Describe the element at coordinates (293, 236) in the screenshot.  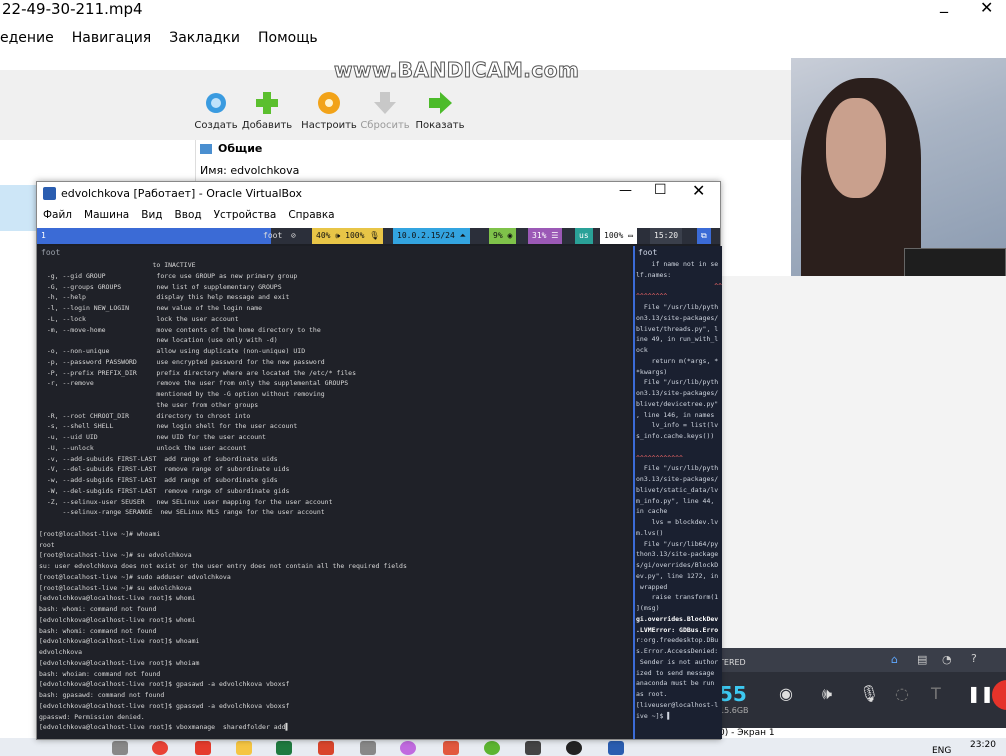
I see `idle-inhibitor-icon: ⊘` at that location.